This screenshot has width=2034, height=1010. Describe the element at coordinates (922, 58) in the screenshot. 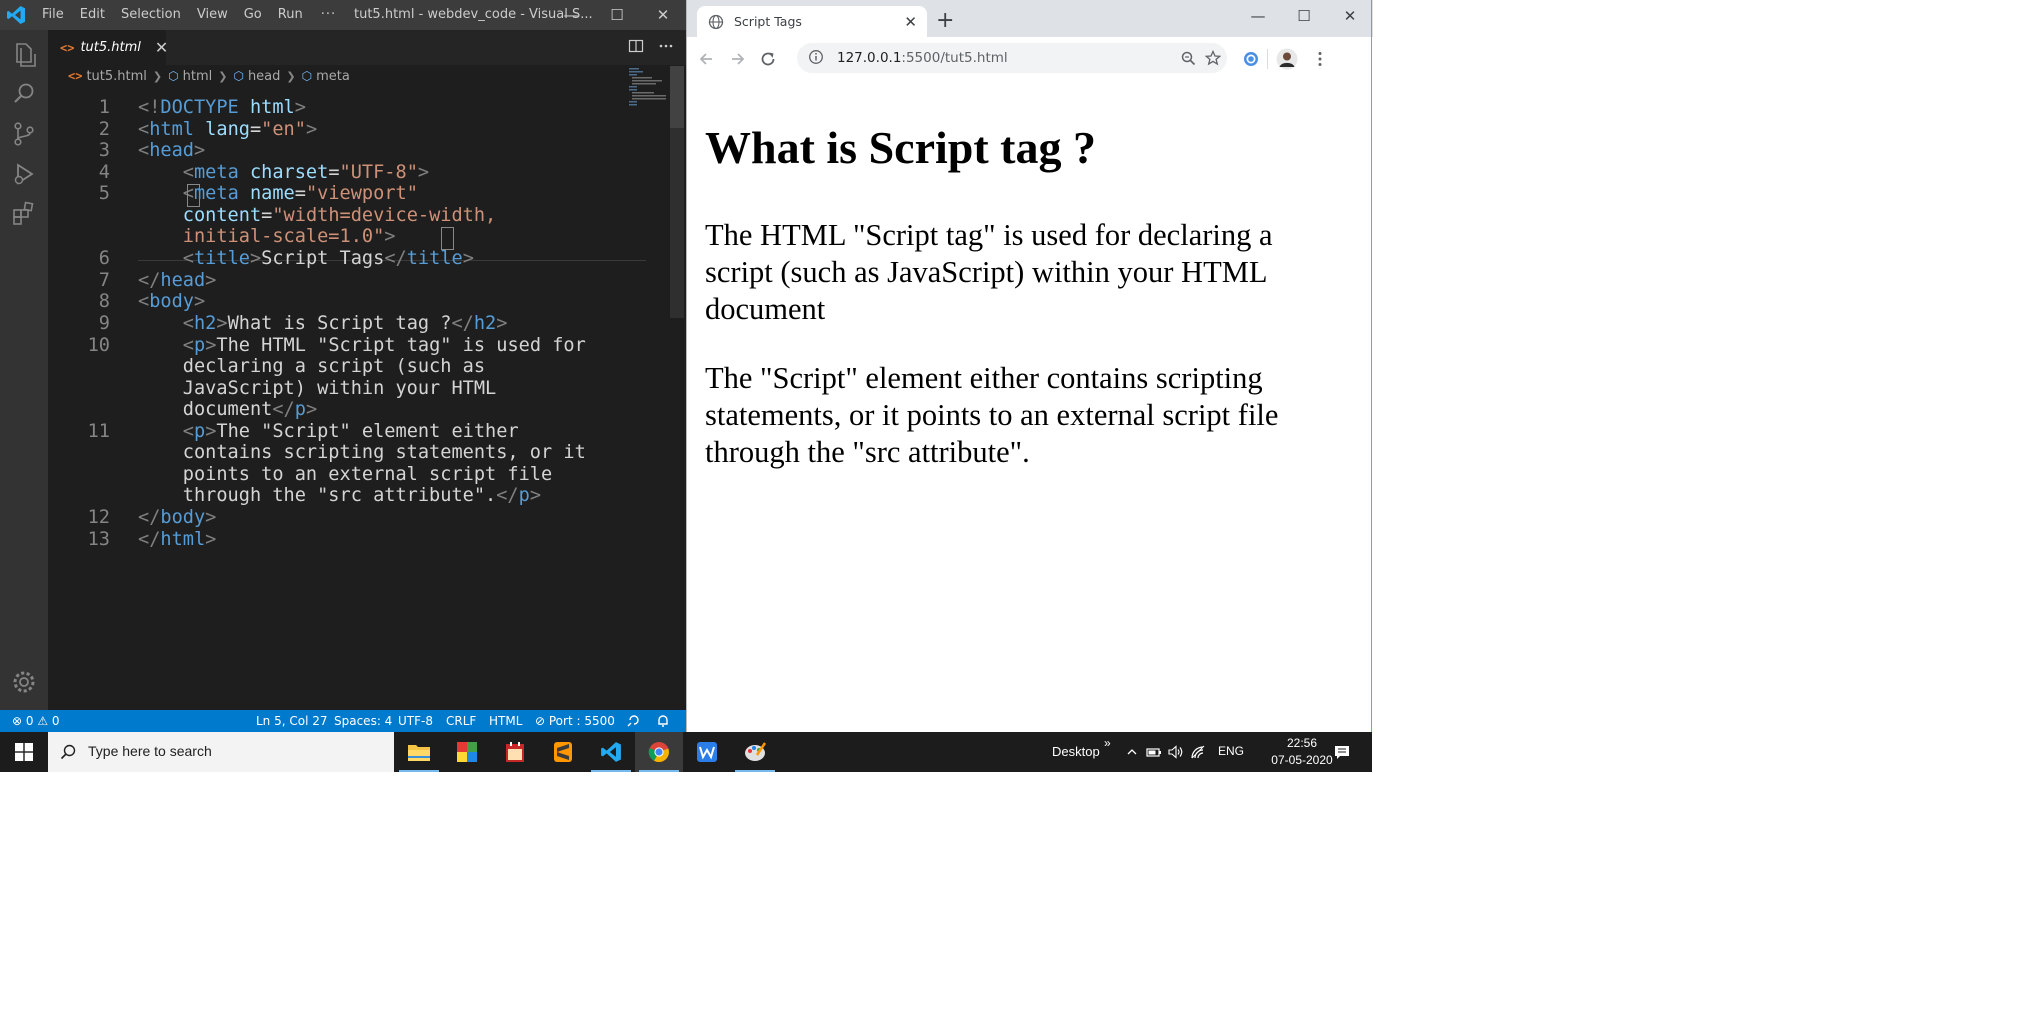

I see `url-text: 127.0.0.1:5500/tut5.html` at that location.